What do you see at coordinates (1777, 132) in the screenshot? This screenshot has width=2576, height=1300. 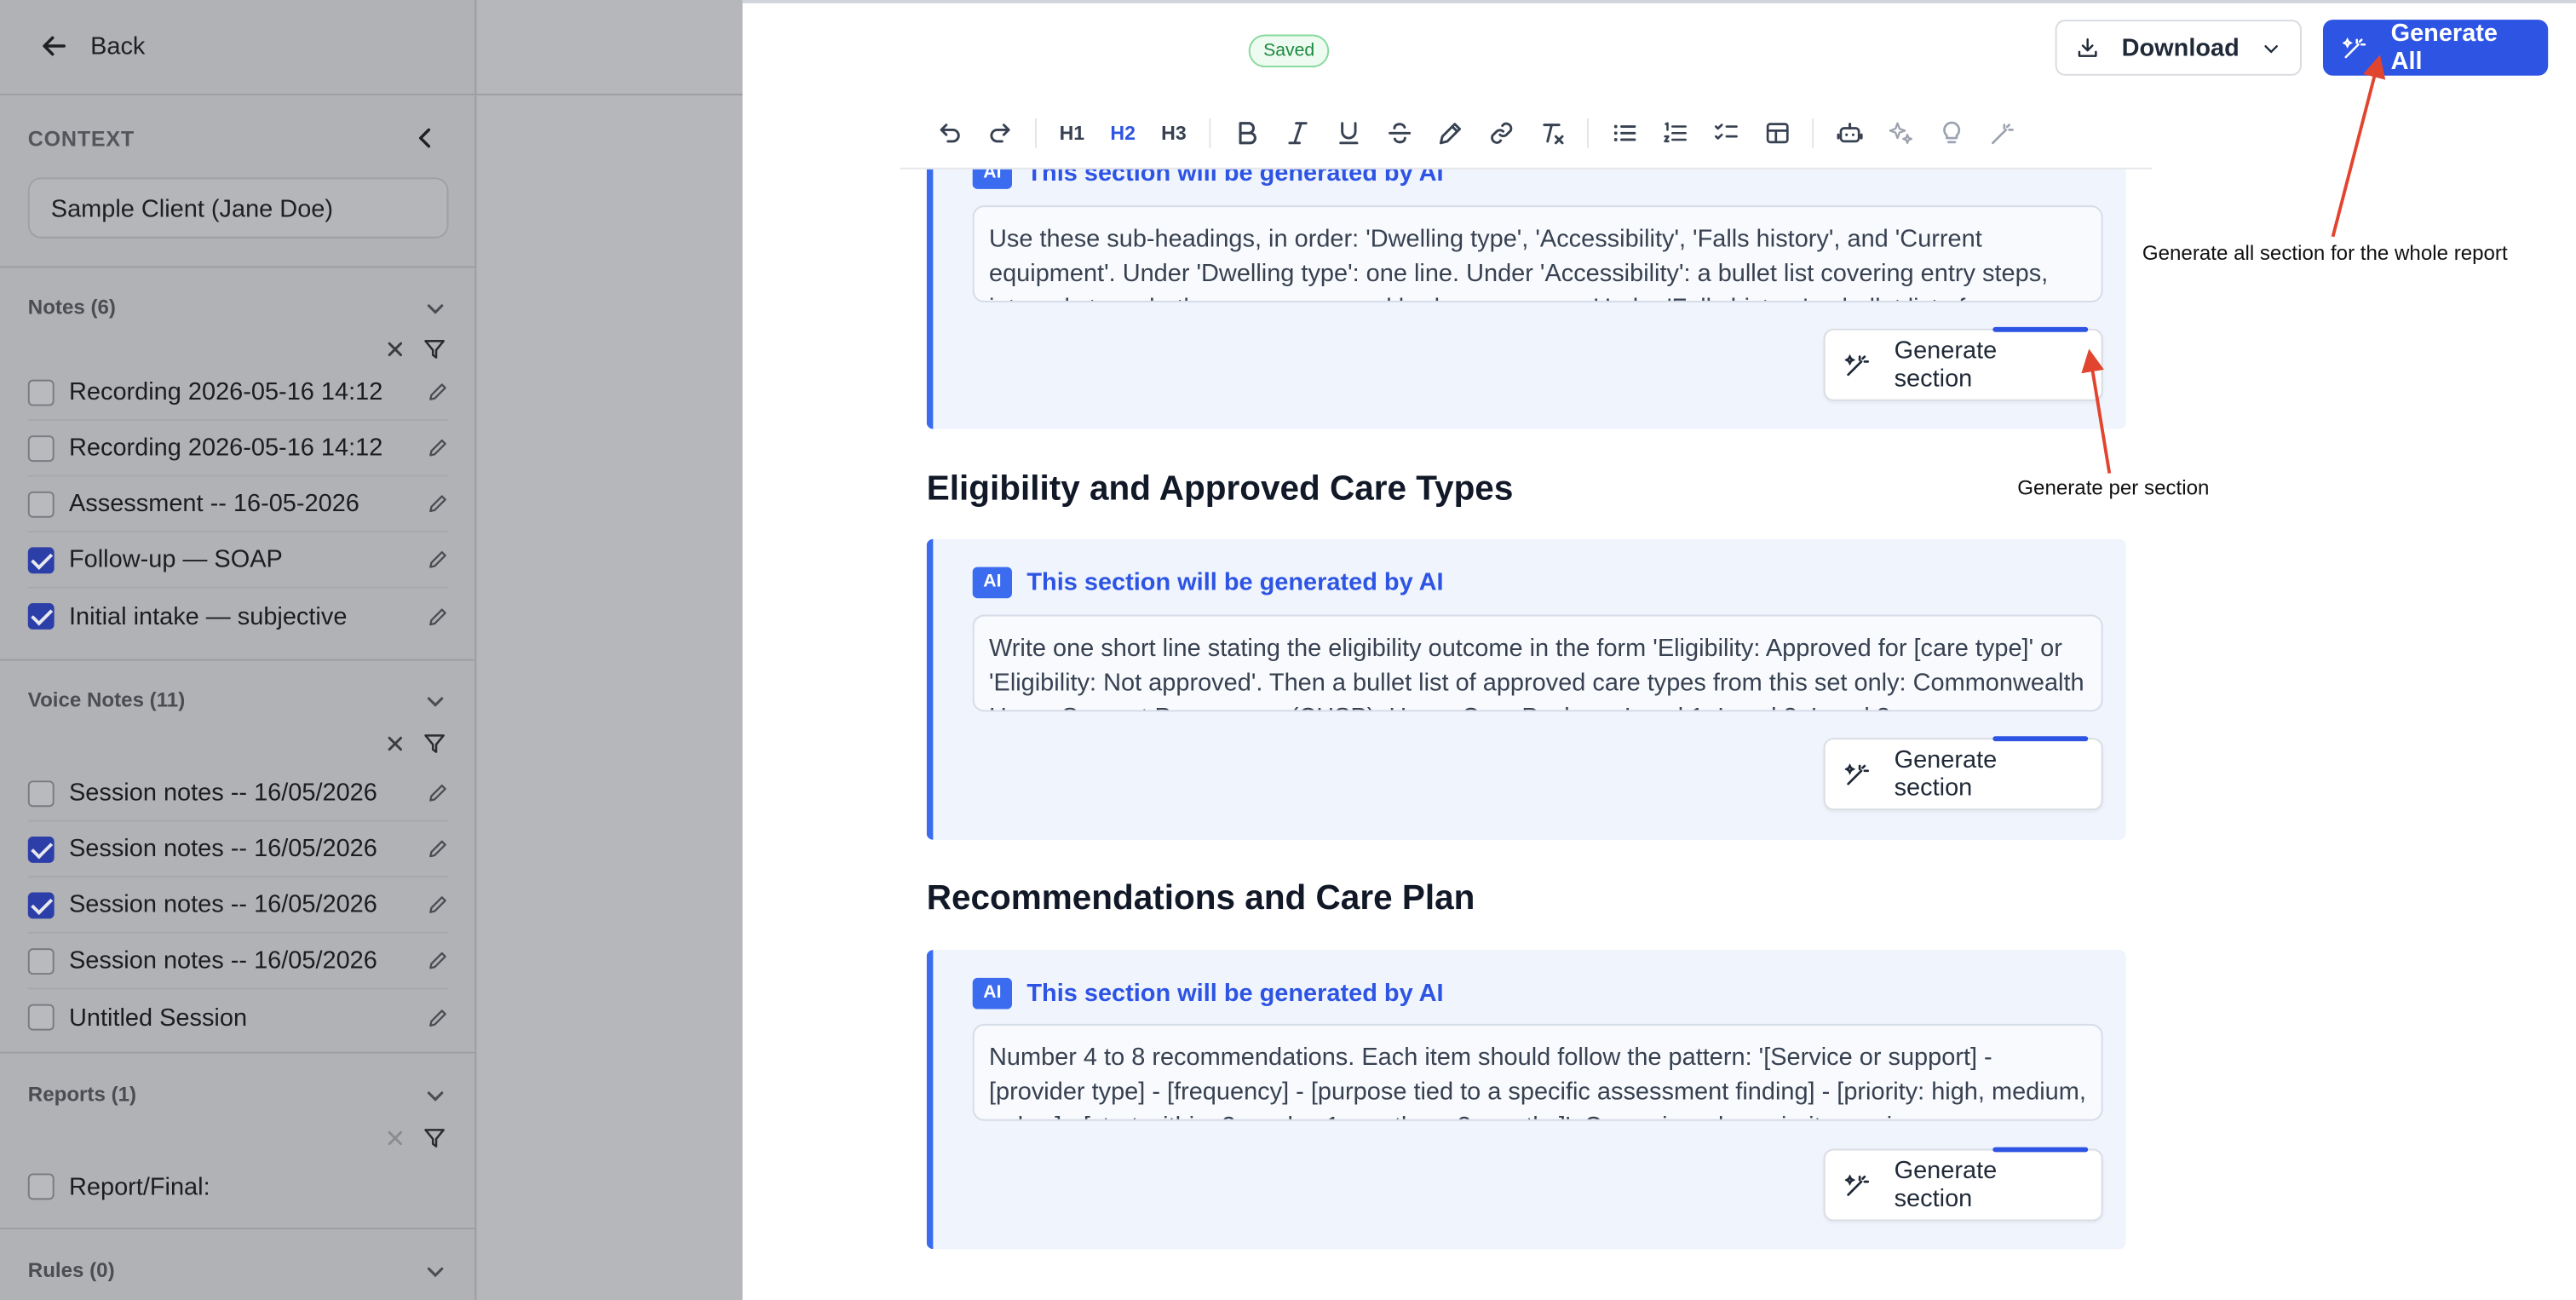 I see `table-icon` at bounding box center [1777, 132].